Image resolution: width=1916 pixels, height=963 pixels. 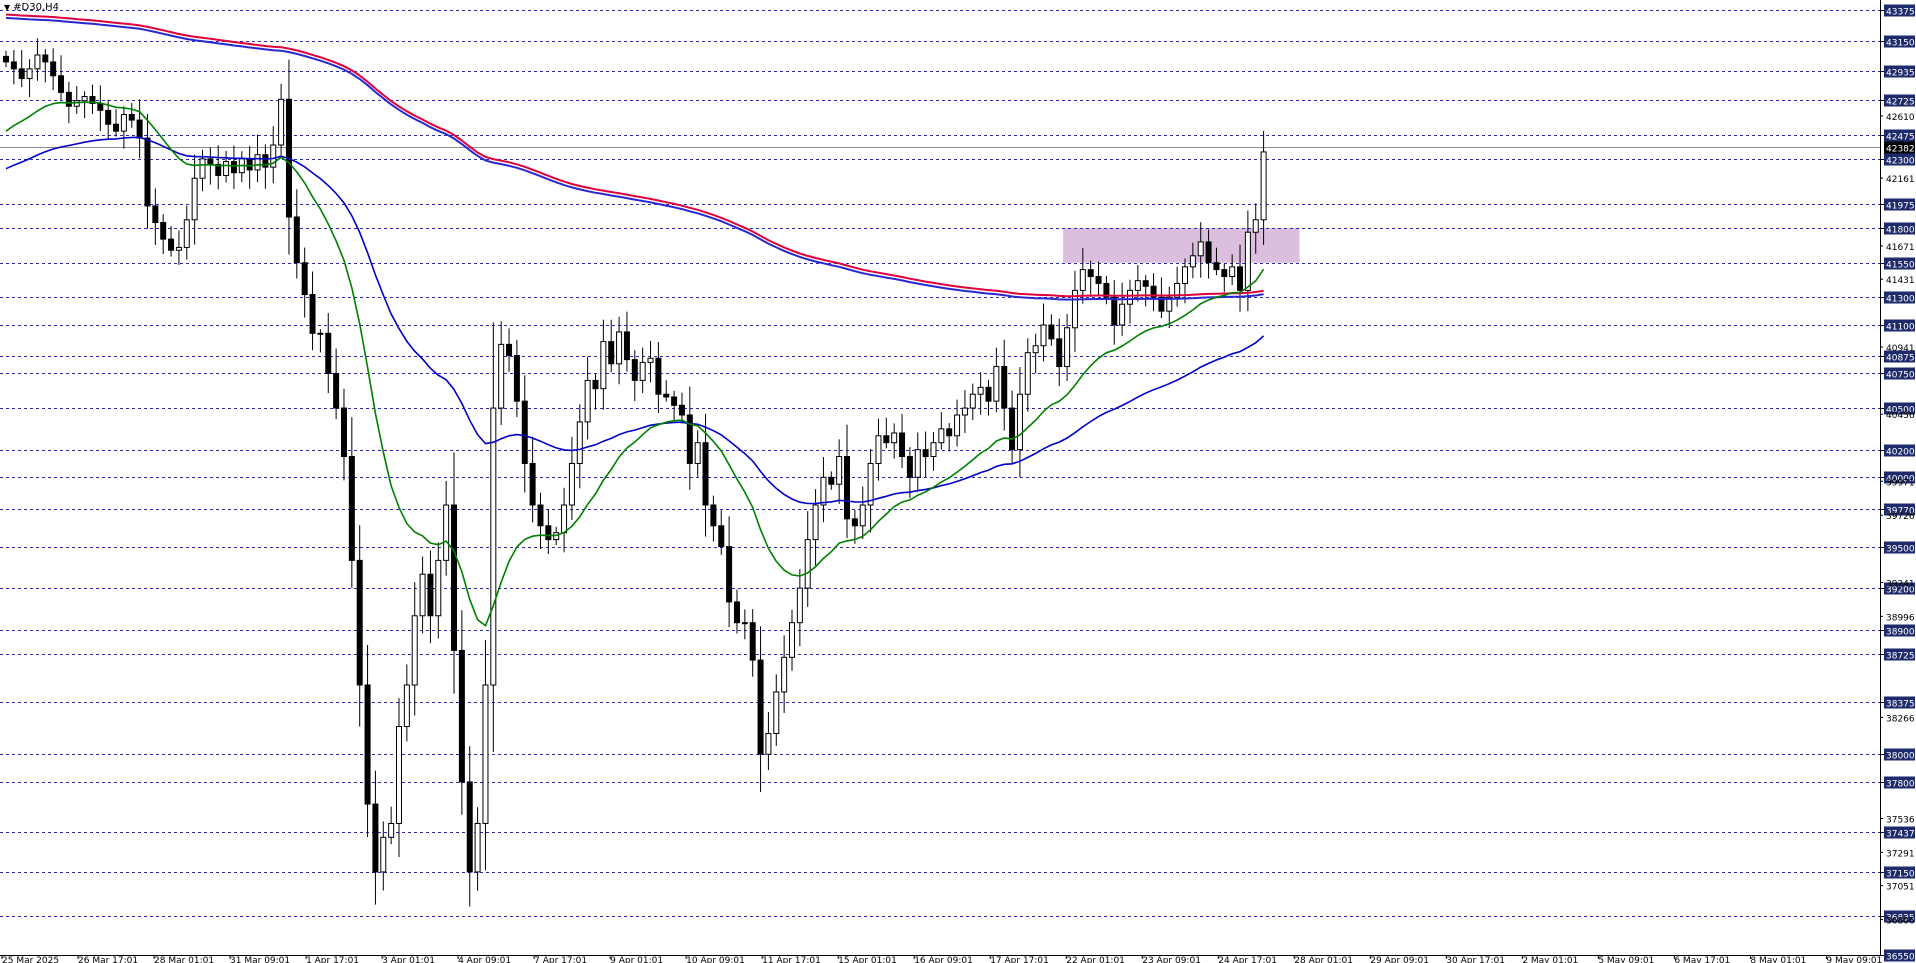 What do you see at coordinates (1900, 231) in the screenshot?
I see `price-level-label: 41800` at bounding box center [1900, 231].